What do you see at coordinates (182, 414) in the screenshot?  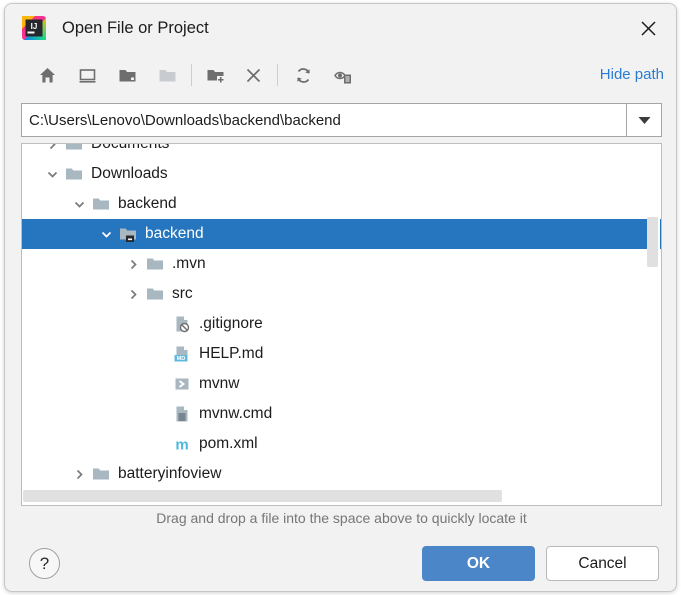 I see `text-file-icon` at bounding box center [182, 414].